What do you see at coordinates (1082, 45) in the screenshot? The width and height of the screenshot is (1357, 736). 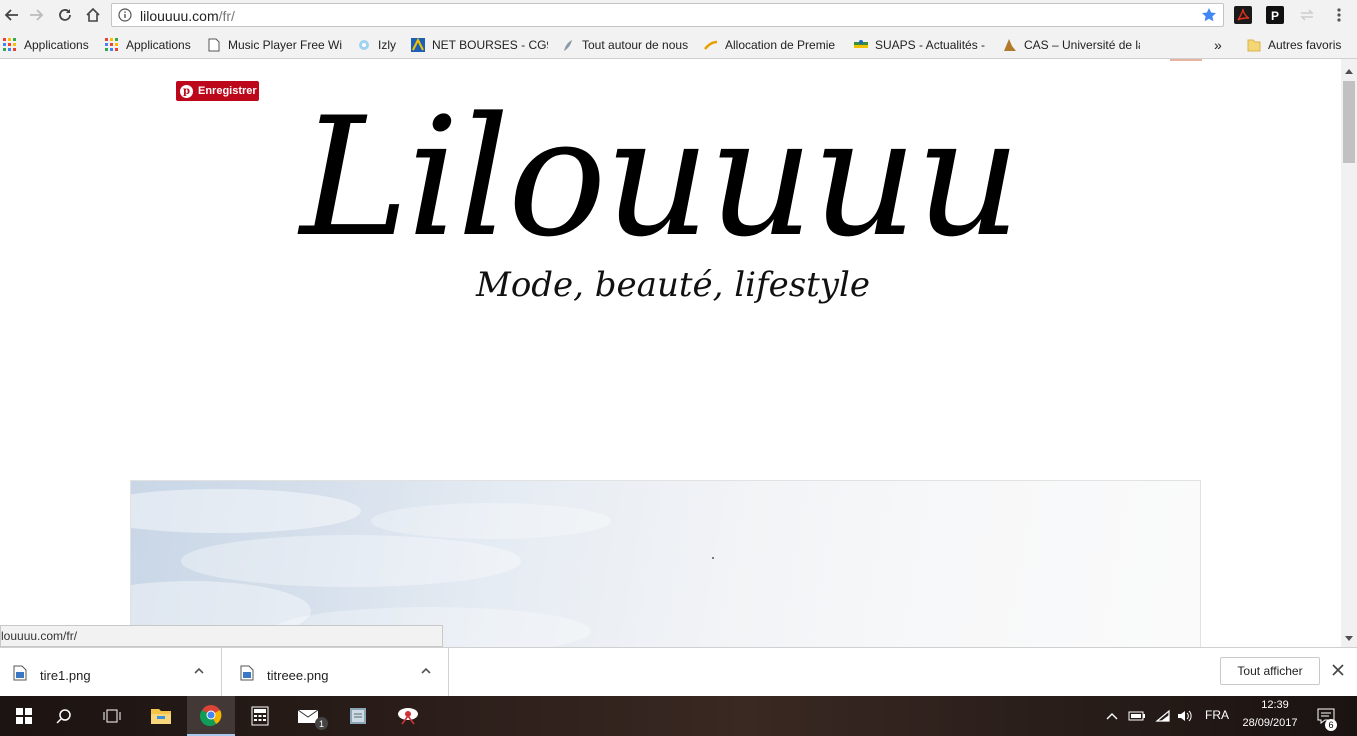 I see `bookmark-label: CAS – Université de la` at bounding box center [1082, 45].